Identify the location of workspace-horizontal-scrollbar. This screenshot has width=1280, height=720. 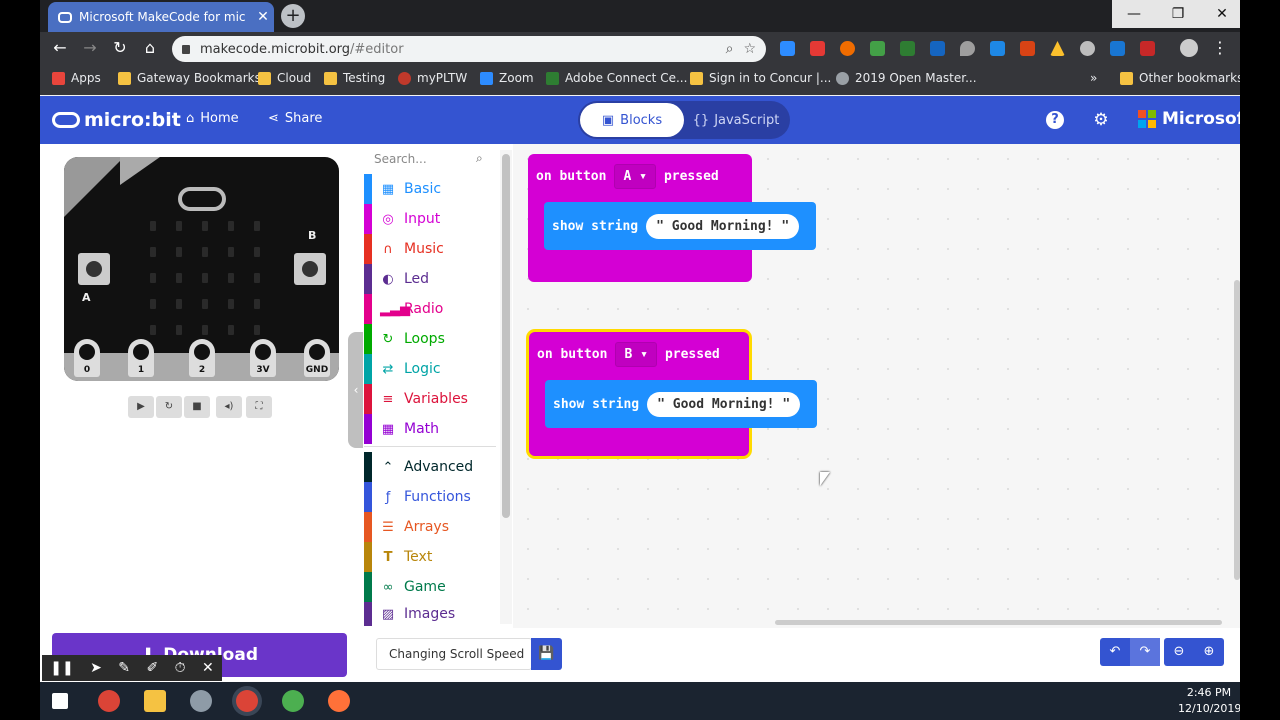
(998, 622).